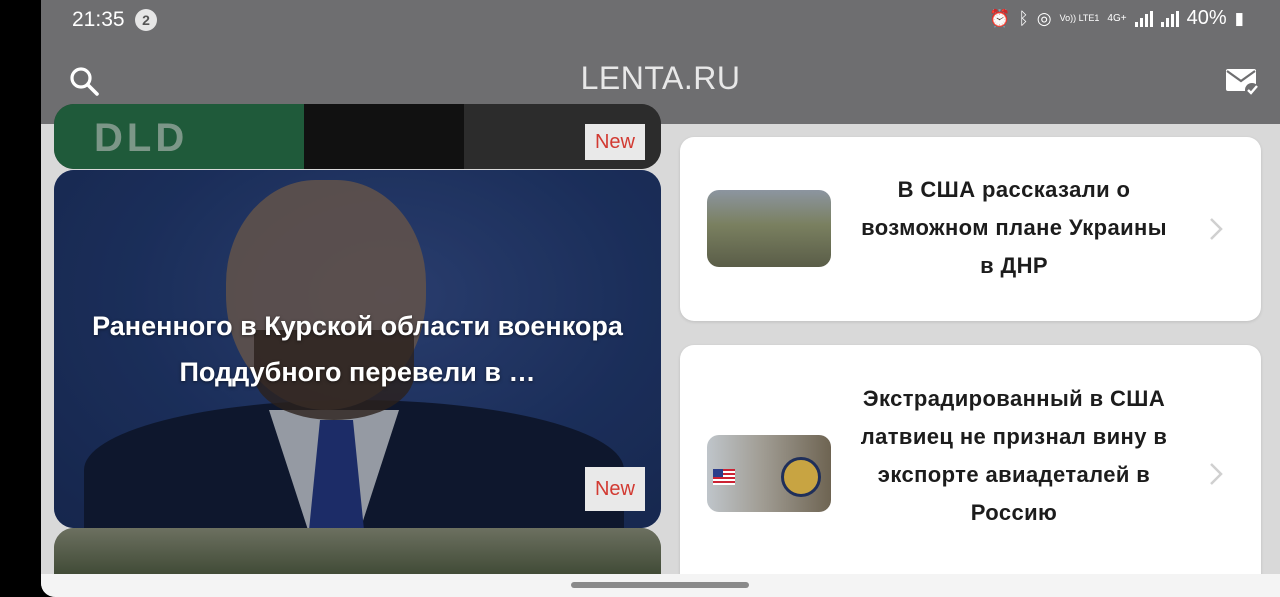 Image resolution: width=1280 pixels, height=597 pixels. Describe the element at coordinates (660, 20) in the screenshot. I see `status-bar: 21:35 2 ⏰ ᛒ ◎ Vo)) LTE1 4G+ 40% ▮` at that location.